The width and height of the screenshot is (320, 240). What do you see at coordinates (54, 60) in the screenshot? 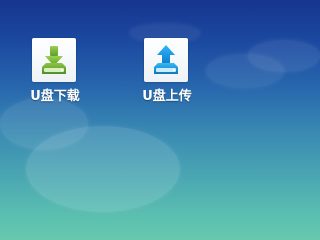
I see `usb-download-icon` at bounding box center [54, 60].